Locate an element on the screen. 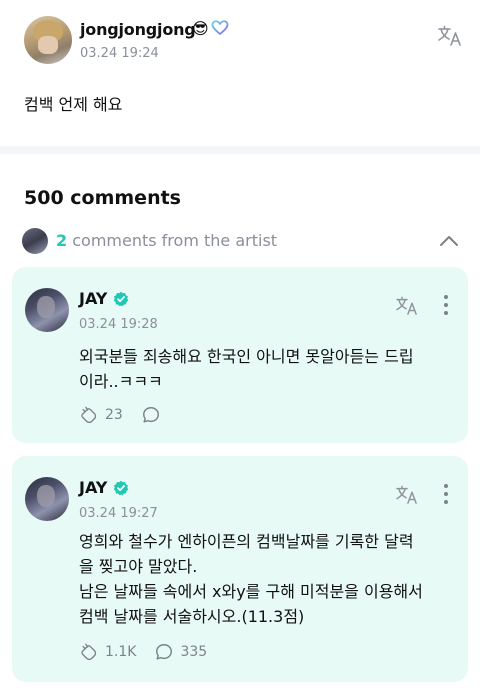  artist-comments-toggle: 2 comments from the artist is located at coordinates (240, 241).